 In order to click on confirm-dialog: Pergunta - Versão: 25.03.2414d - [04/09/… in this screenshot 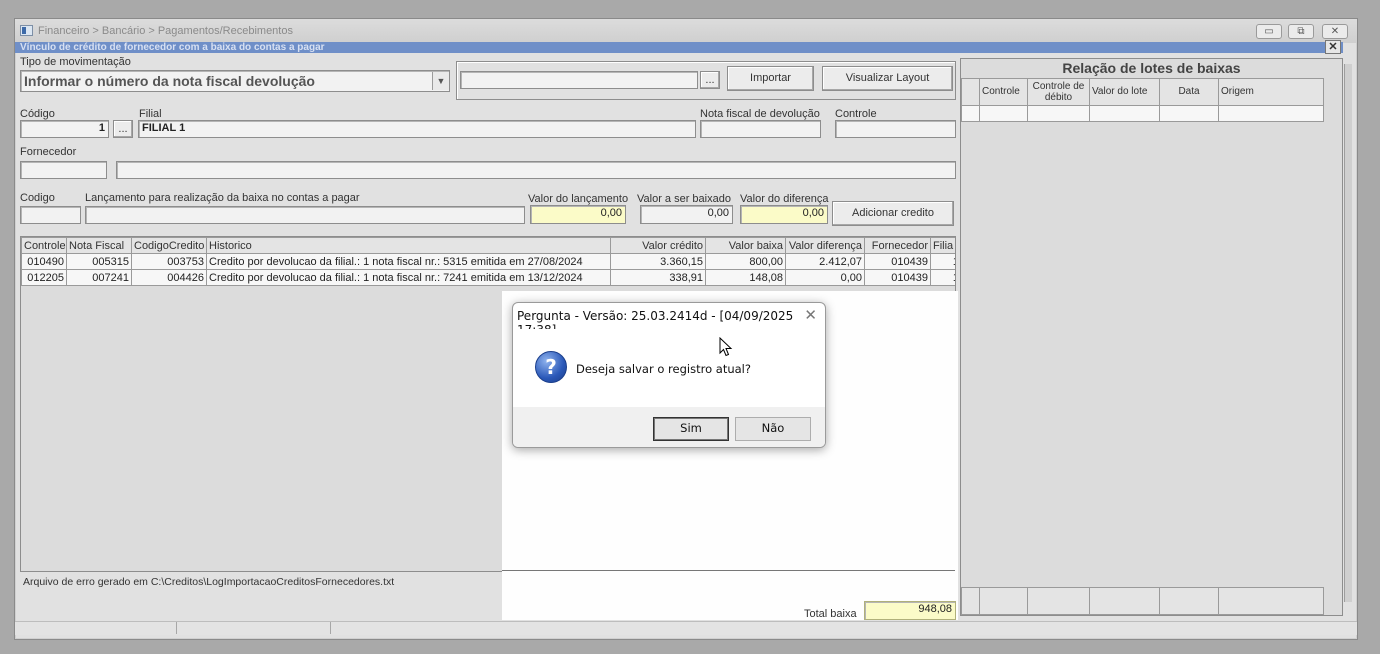, I will do `click(669, 375)`.